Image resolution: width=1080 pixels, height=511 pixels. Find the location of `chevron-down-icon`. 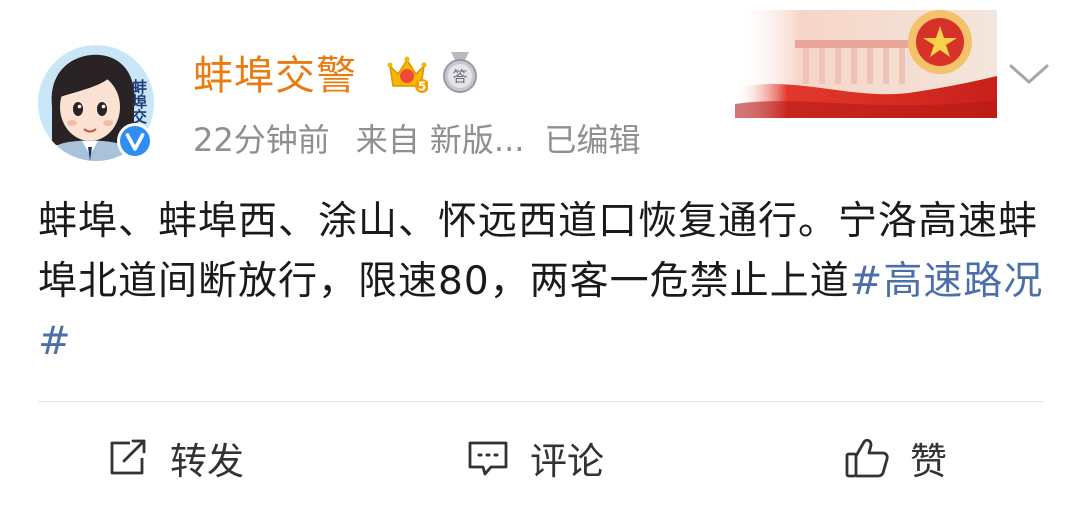

chevron-down-icon is located at coordinates (1029, 74).